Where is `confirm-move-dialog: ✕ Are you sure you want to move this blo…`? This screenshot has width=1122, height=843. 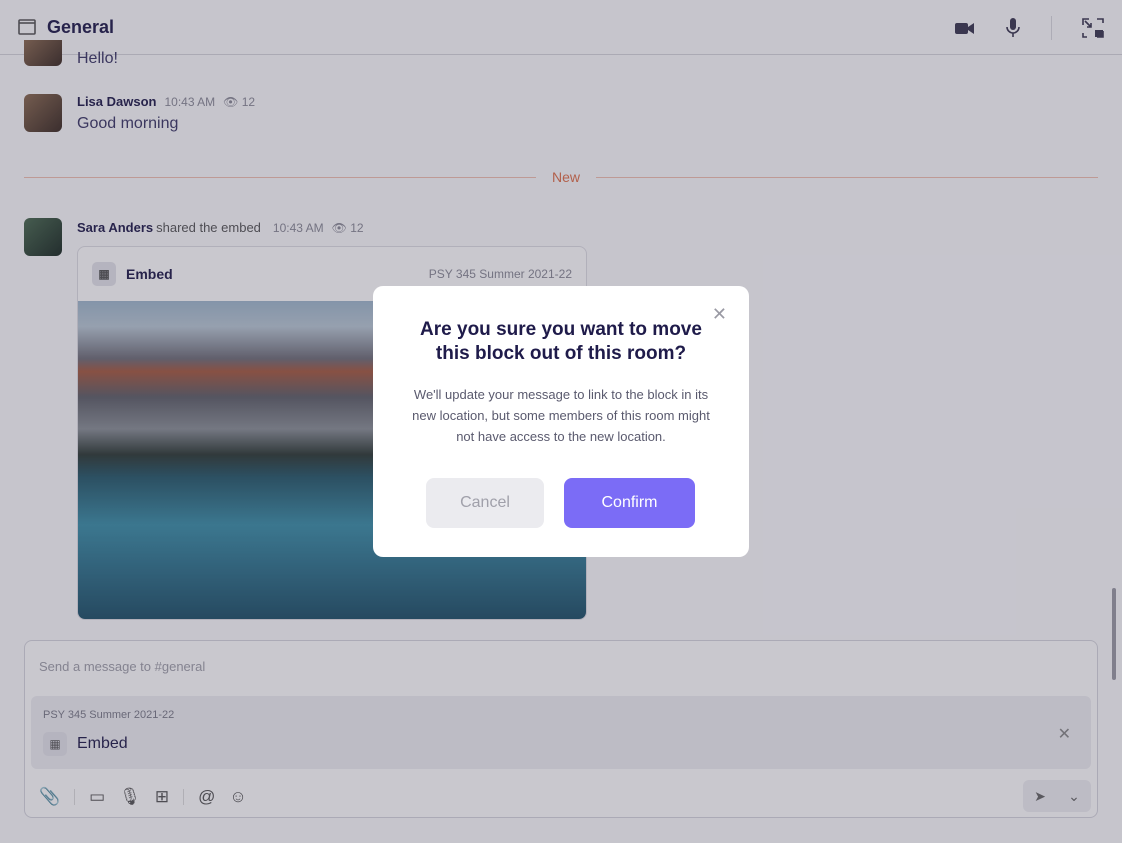 confirm-move-dialog: ✕ Are you sure you want to move this blo… is located at coordinates (561, 421).